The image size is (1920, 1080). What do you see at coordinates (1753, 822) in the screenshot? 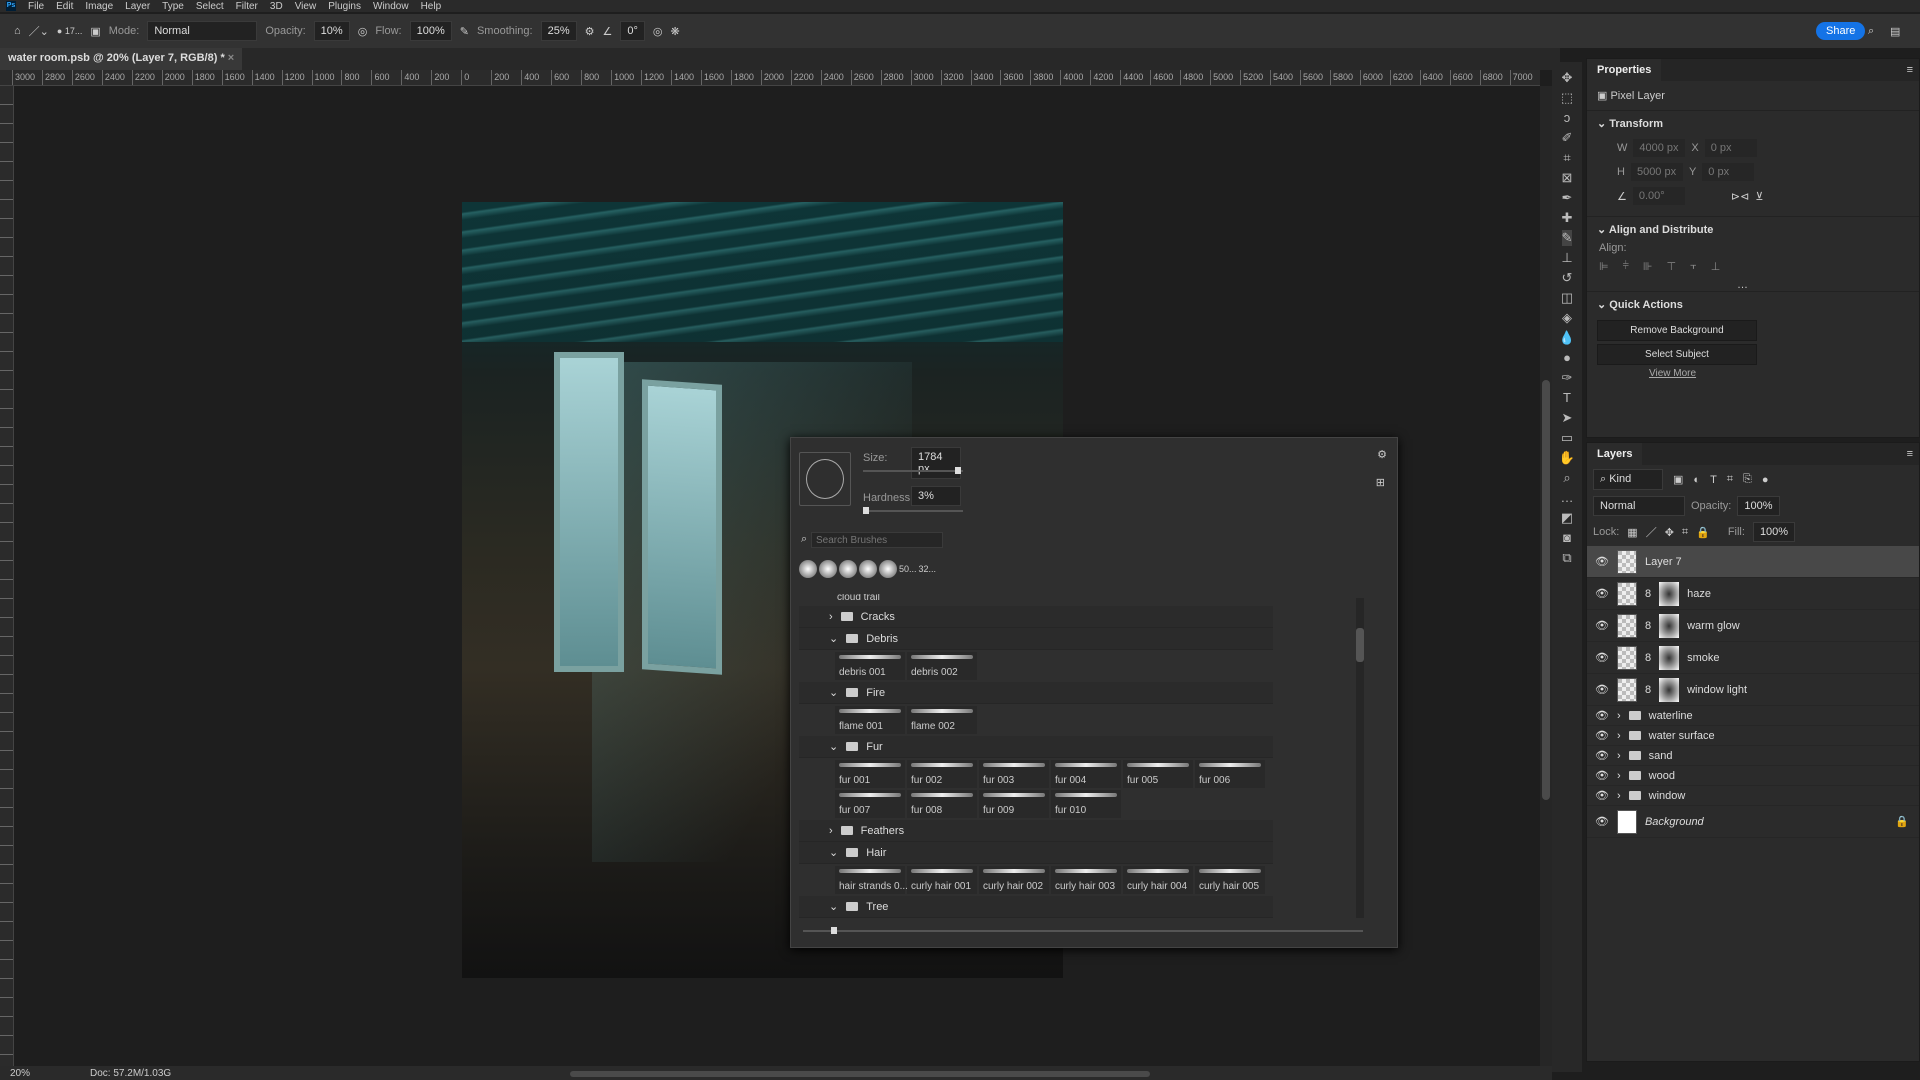
I see `layer-row: 👁 Background 🔒` at bounding box center [1753, 822].